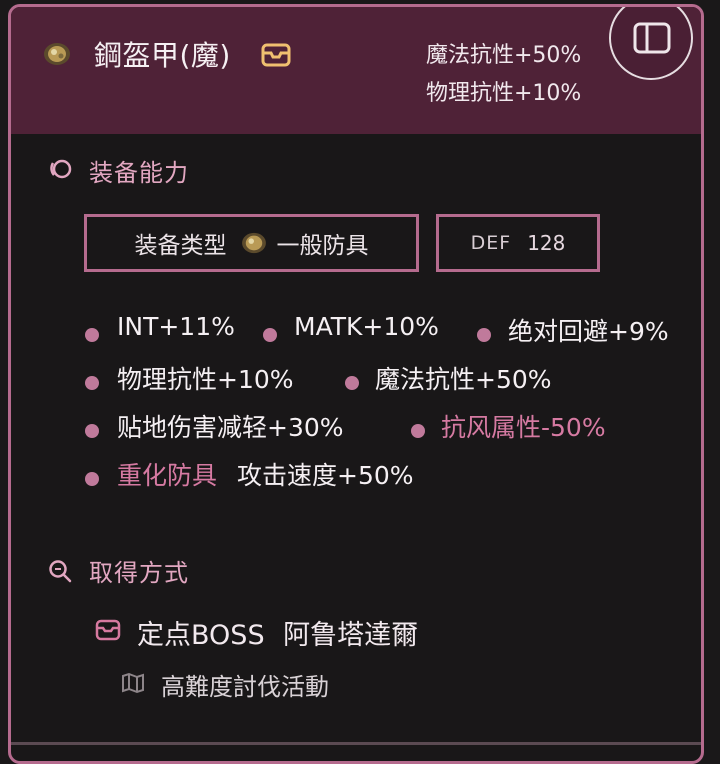  What do you see at coordinates (205, 379) in the screenshot?
I see `stat-item: 物理抗性+10%` at bounding box center [205, 379].